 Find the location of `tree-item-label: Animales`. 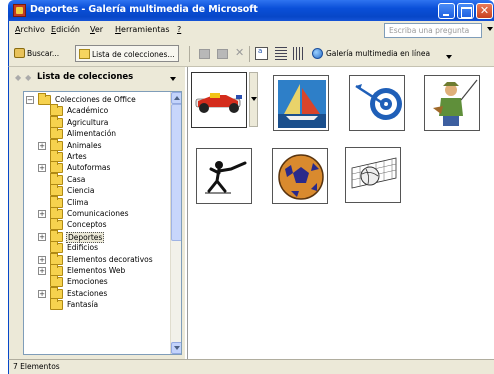

tree-item-label: Animales is located at coordinates (84, 145).